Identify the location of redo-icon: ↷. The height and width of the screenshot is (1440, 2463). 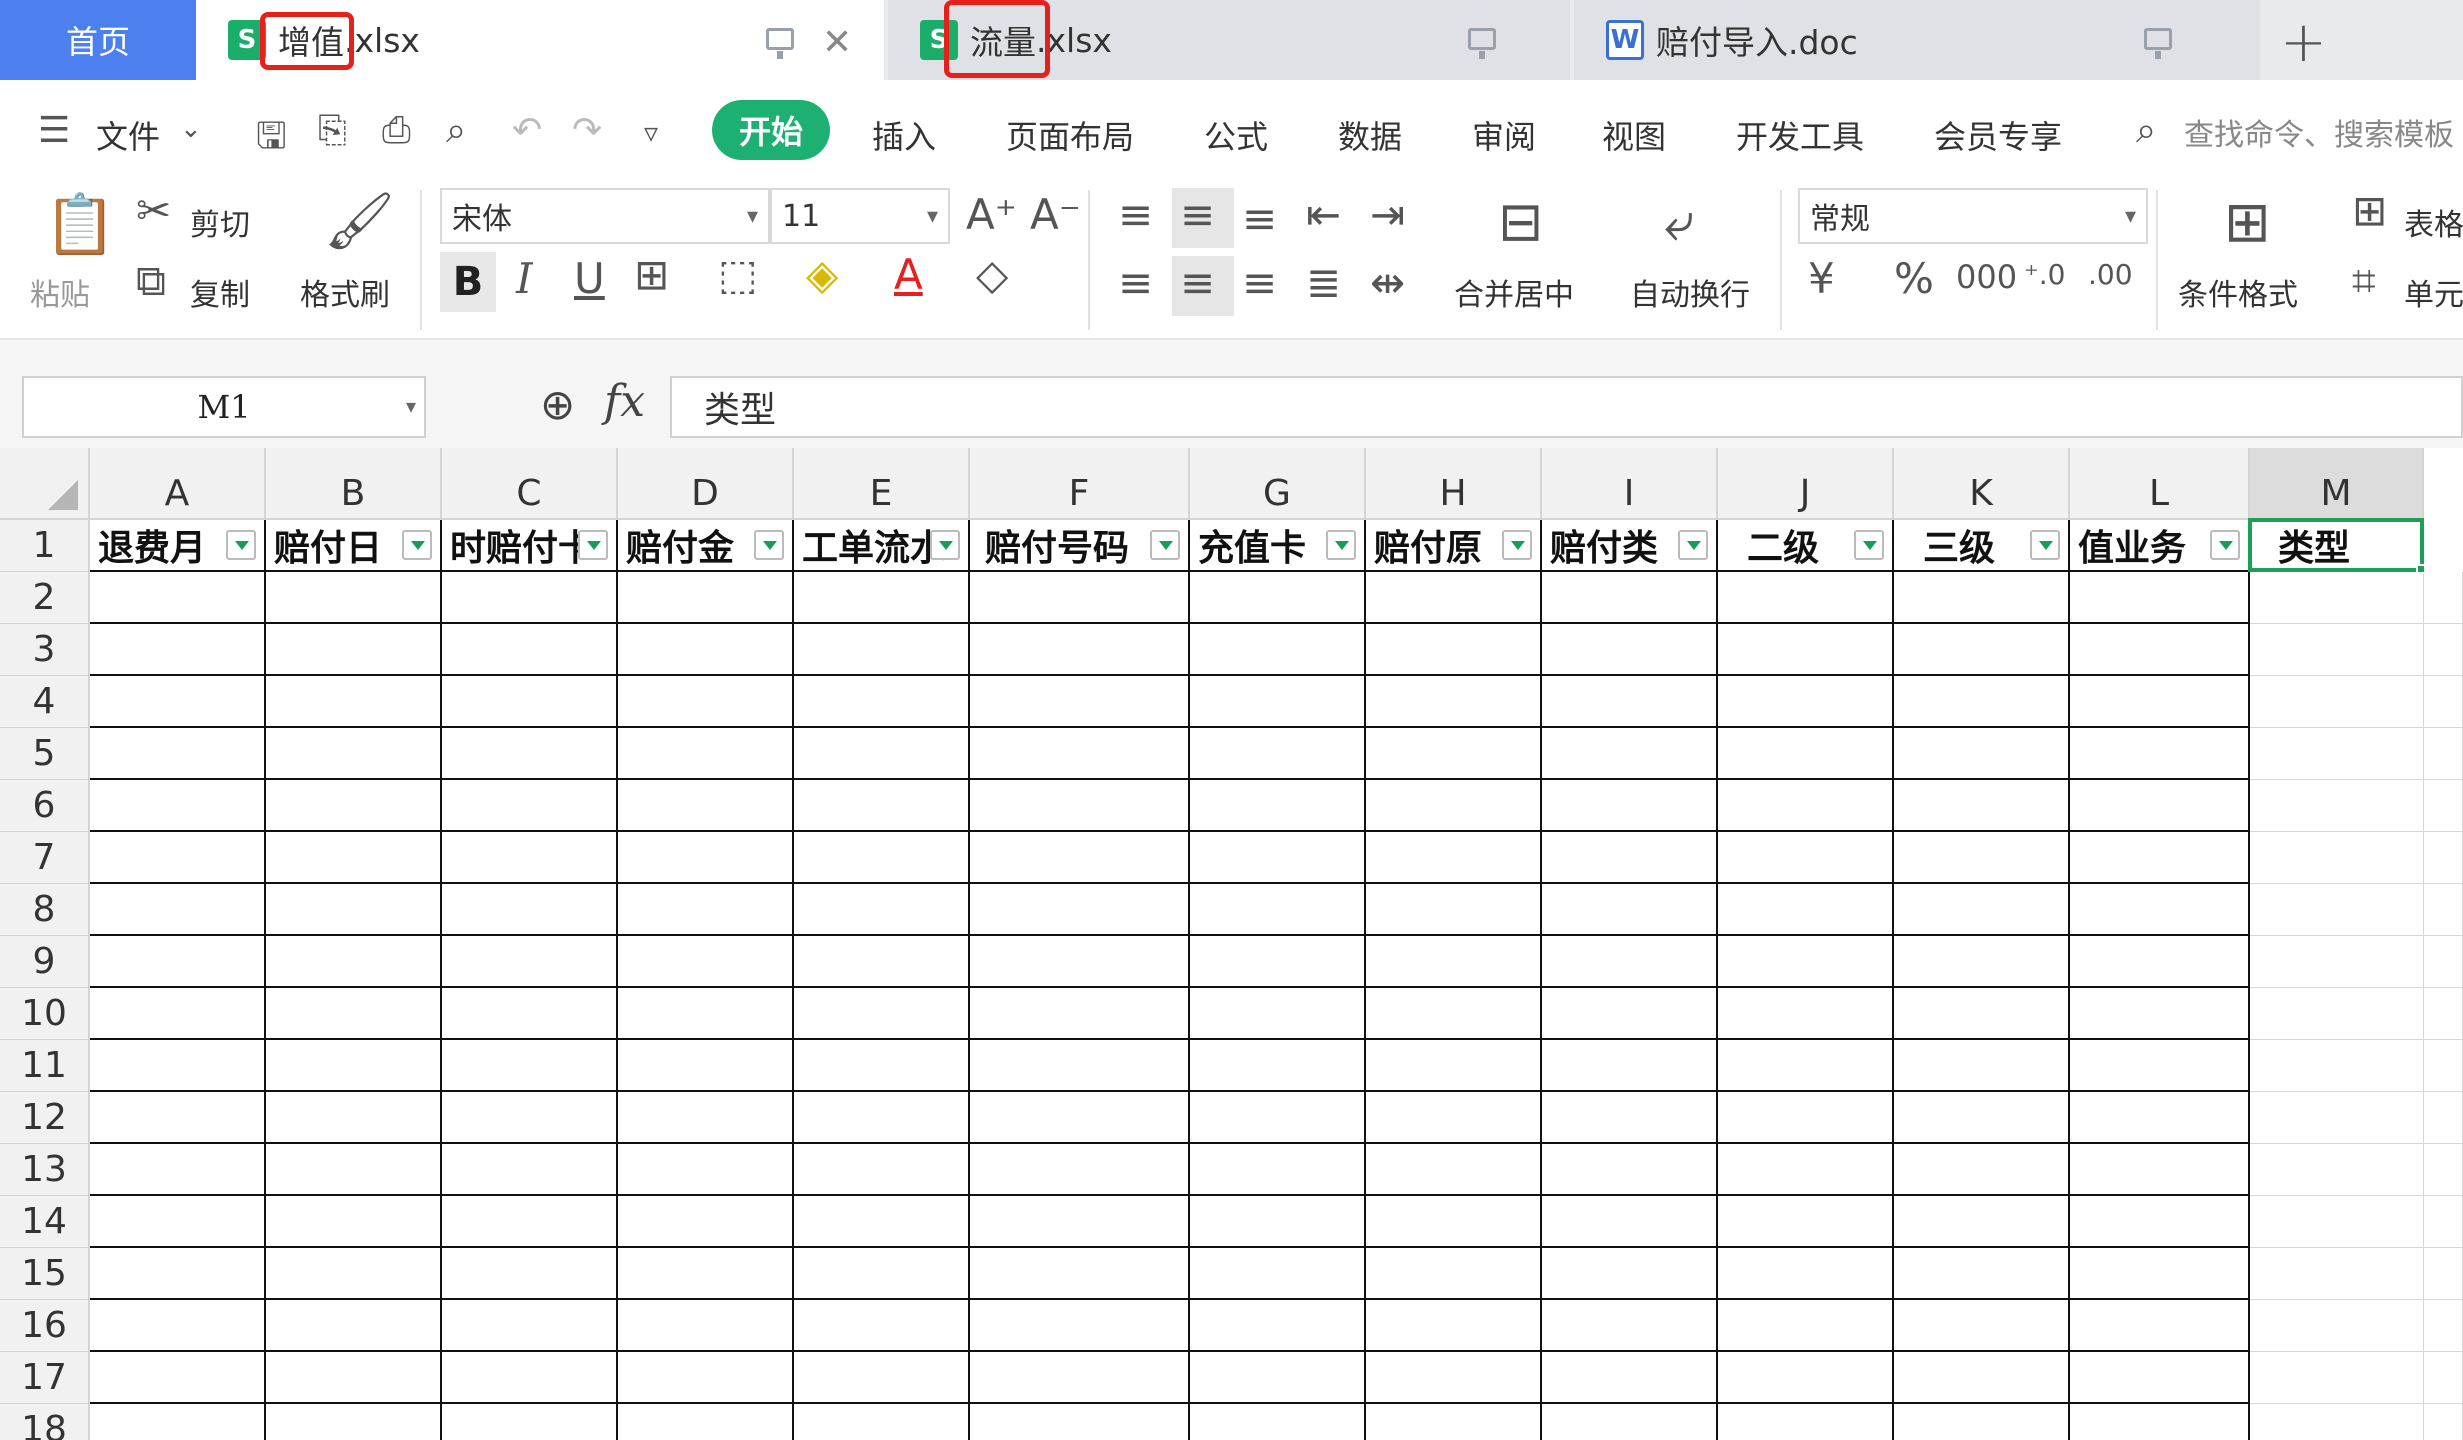
(587, 130).